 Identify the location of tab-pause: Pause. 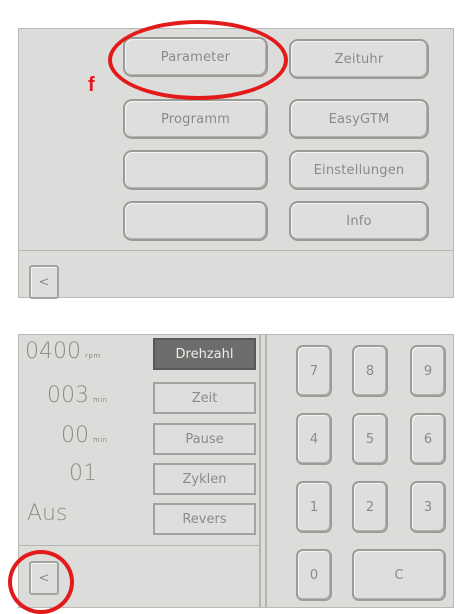
(204, 439).